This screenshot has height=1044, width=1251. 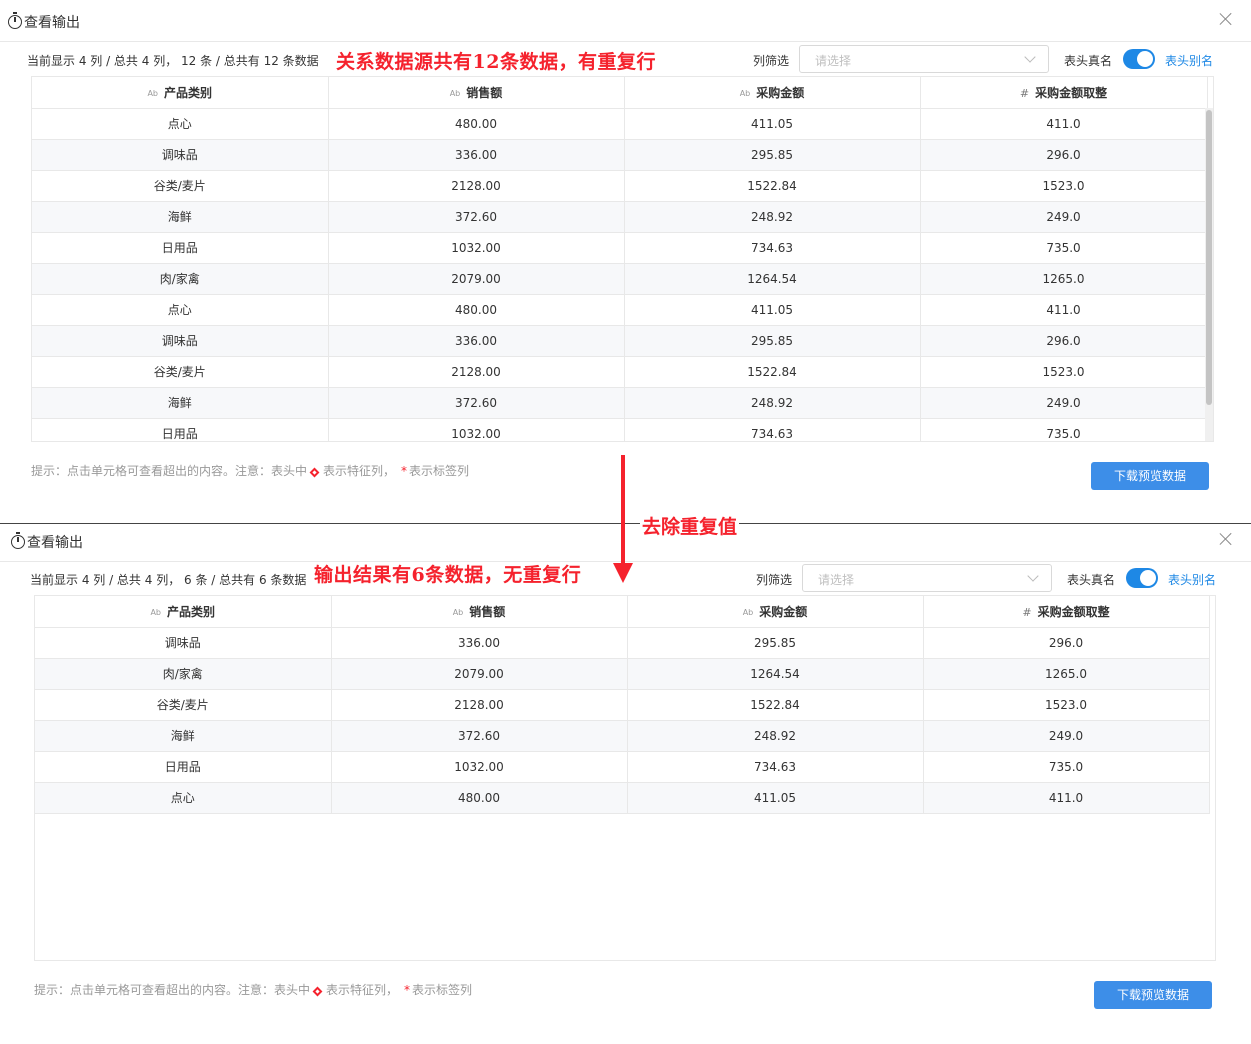 I want to click on title-divider, so click(x=625, y=561).